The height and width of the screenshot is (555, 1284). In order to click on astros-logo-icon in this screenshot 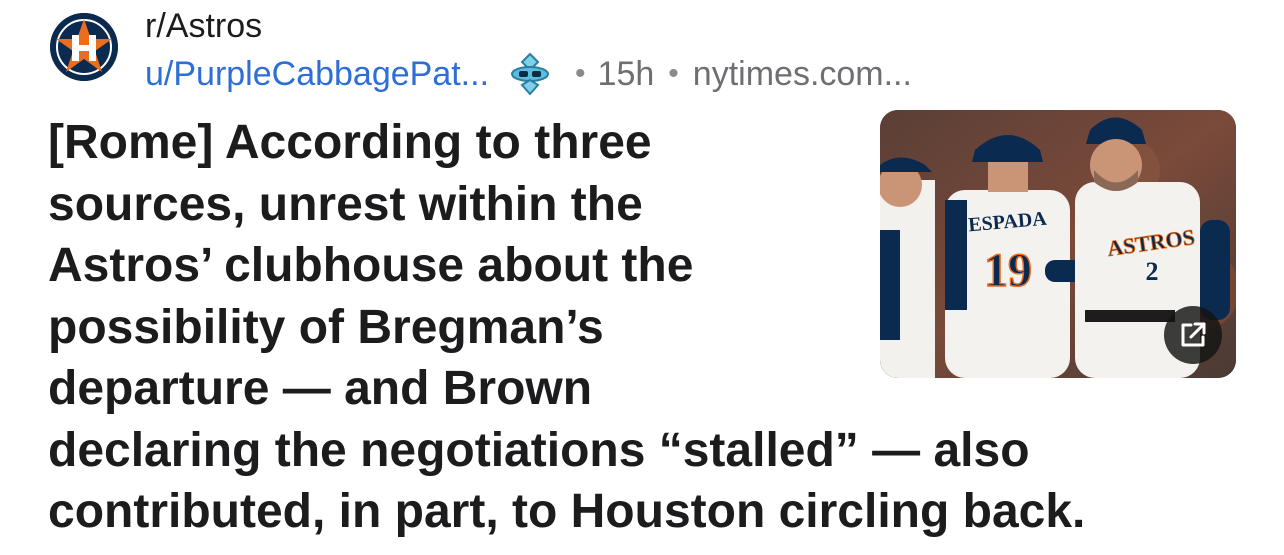, I will do `click(84, 47)`.